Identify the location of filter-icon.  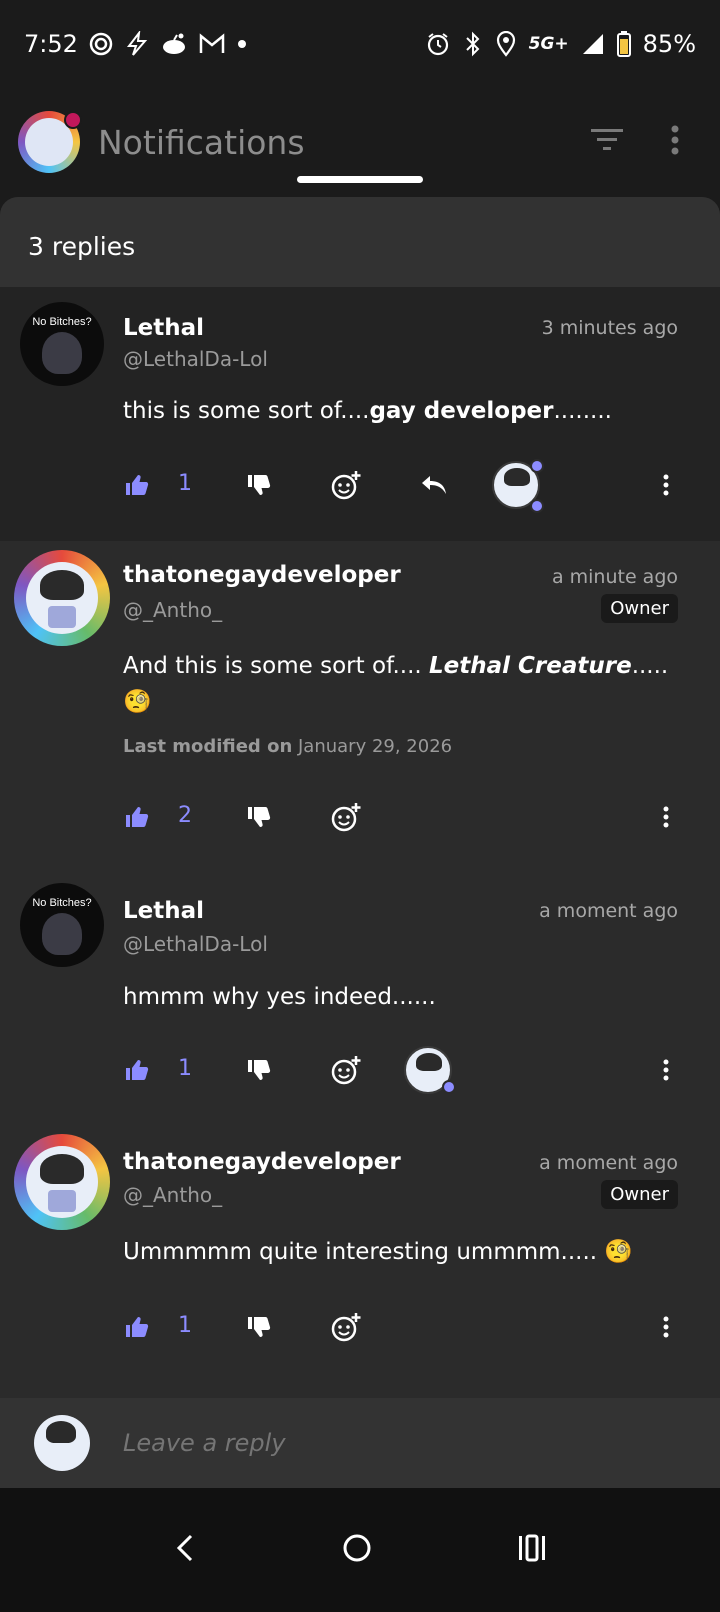
(607, 142).